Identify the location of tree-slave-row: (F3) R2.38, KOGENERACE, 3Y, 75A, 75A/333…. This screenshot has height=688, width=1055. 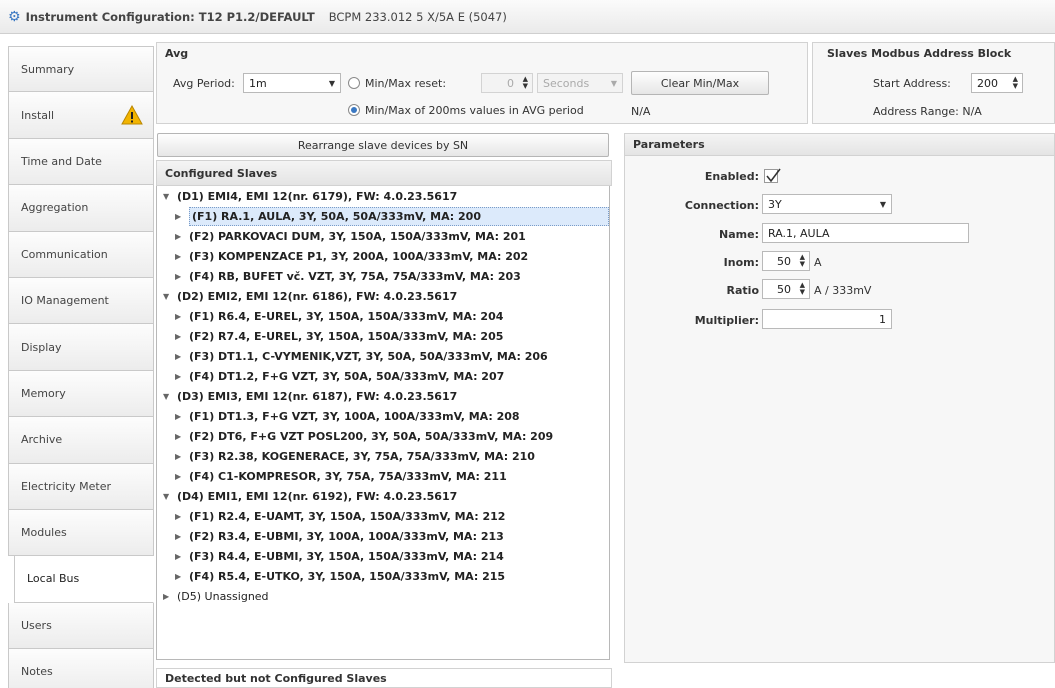
(362, 456).